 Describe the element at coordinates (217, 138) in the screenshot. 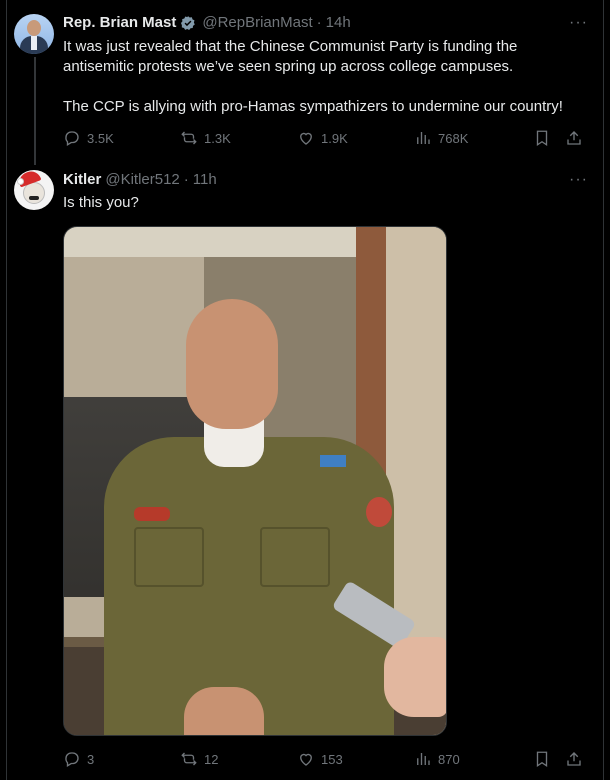

I see `tweet1-repost-count: 1.3K` at that location.